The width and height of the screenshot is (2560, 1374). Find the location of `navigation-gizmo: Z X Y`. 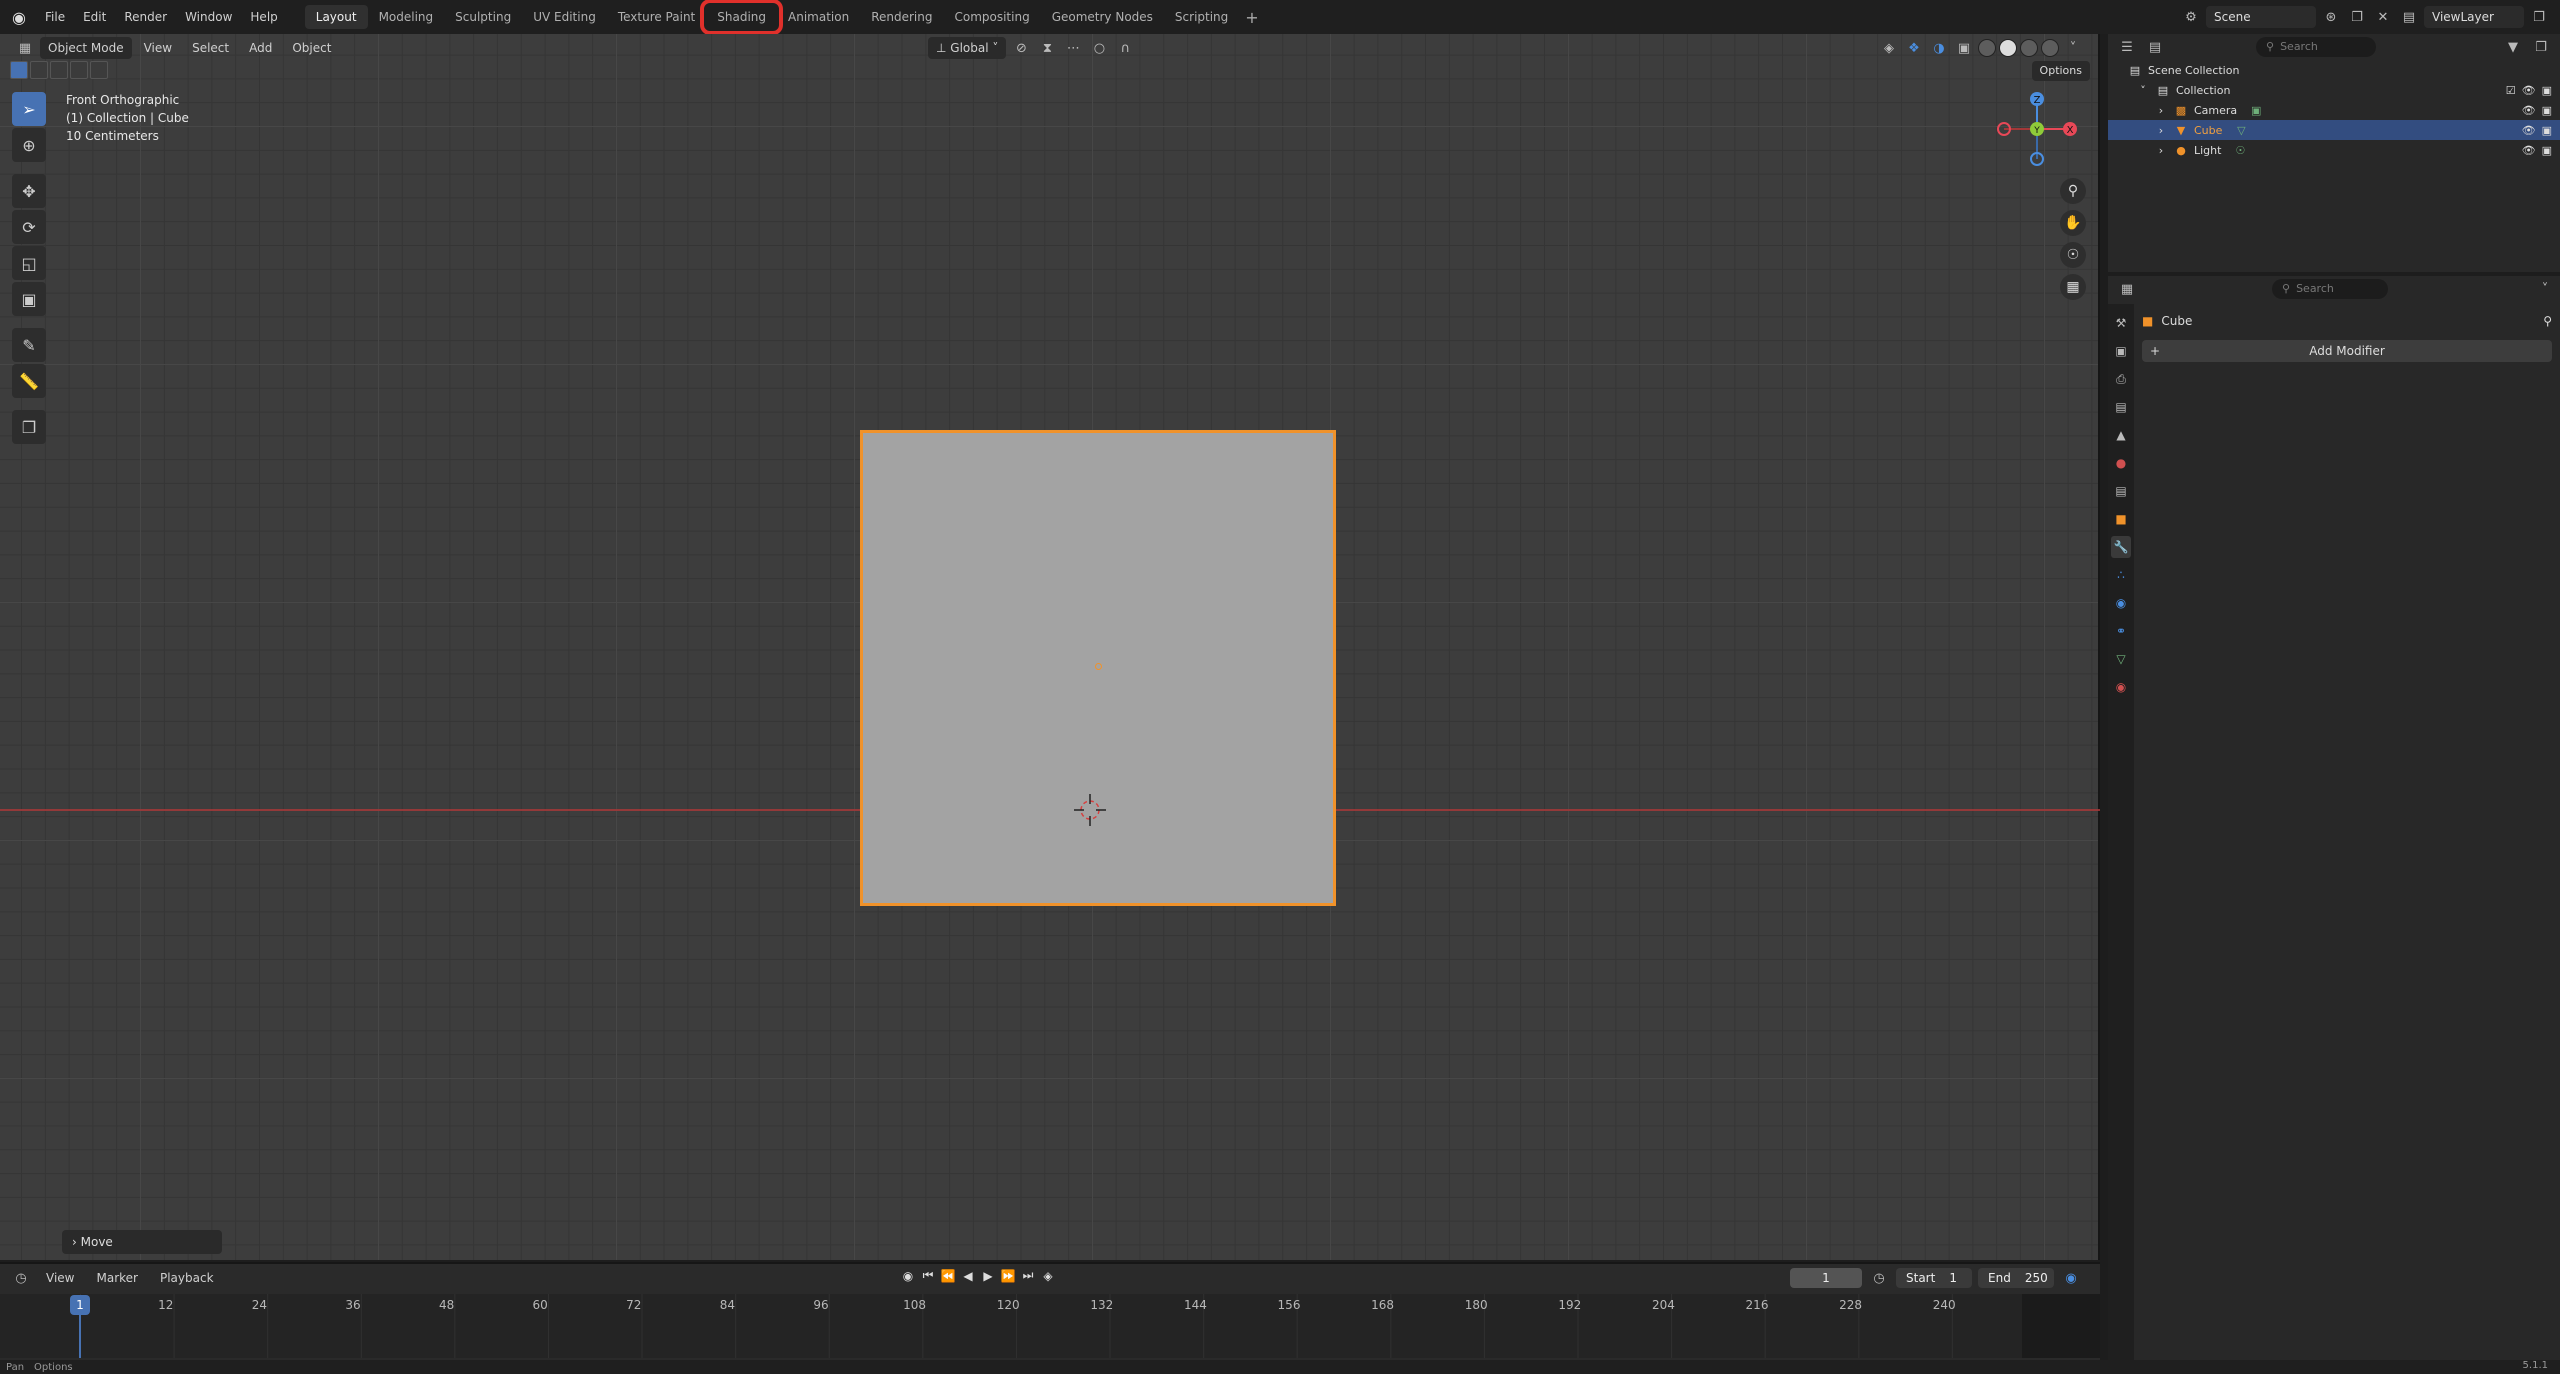

navigation-gizmo: Z X Y is located at coordinates (2037, 129).